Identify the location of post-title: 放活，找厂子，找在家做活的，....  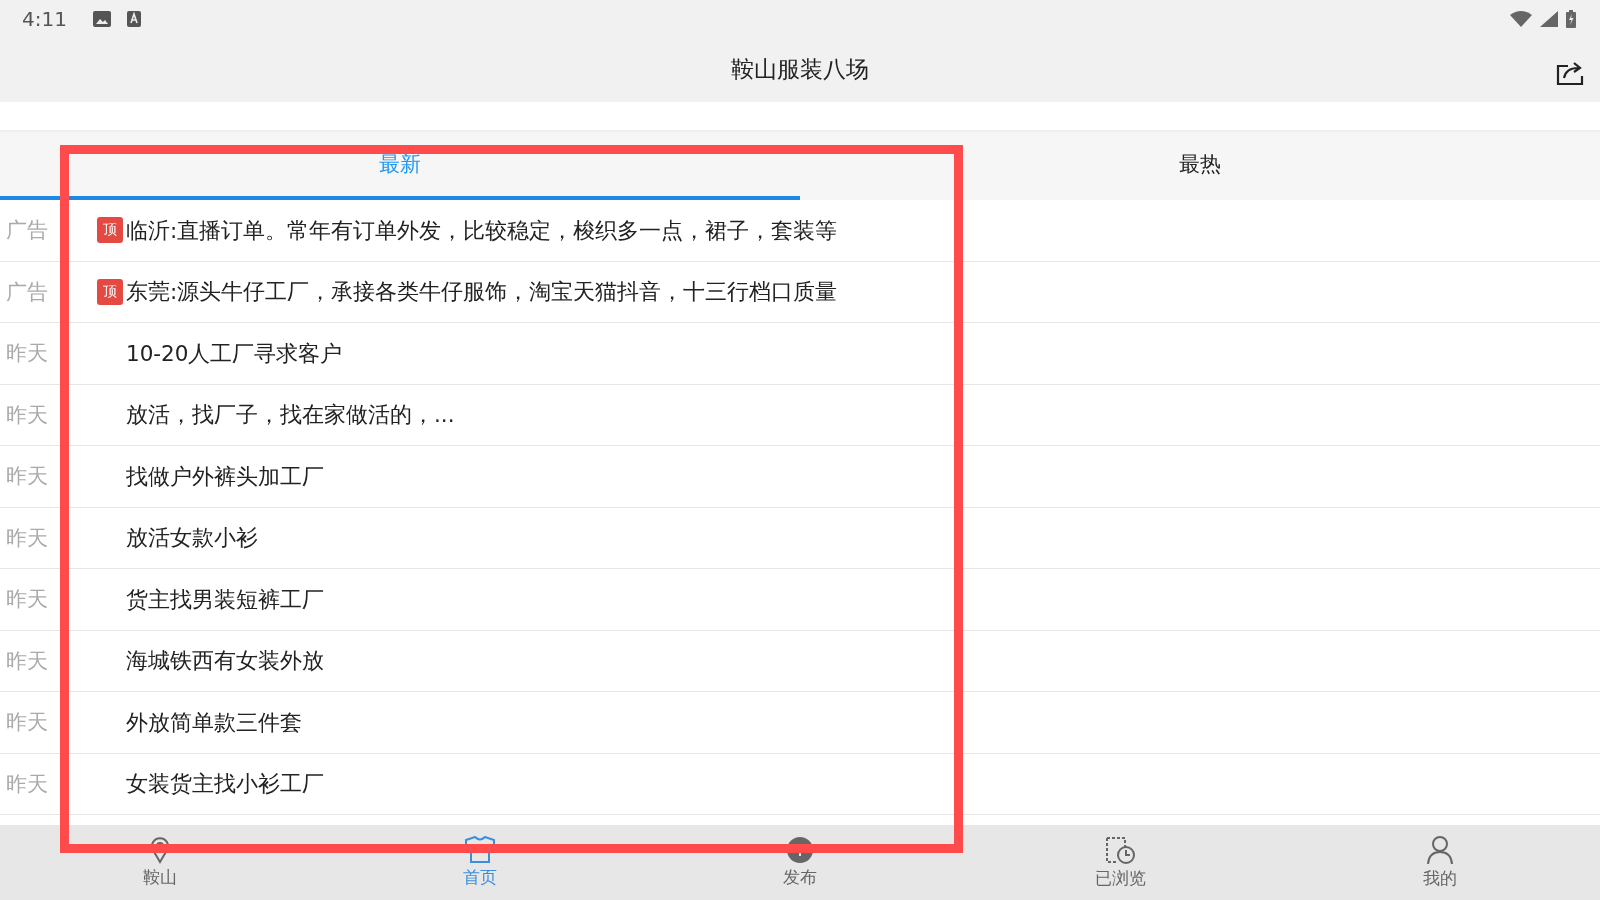
(290, 415).